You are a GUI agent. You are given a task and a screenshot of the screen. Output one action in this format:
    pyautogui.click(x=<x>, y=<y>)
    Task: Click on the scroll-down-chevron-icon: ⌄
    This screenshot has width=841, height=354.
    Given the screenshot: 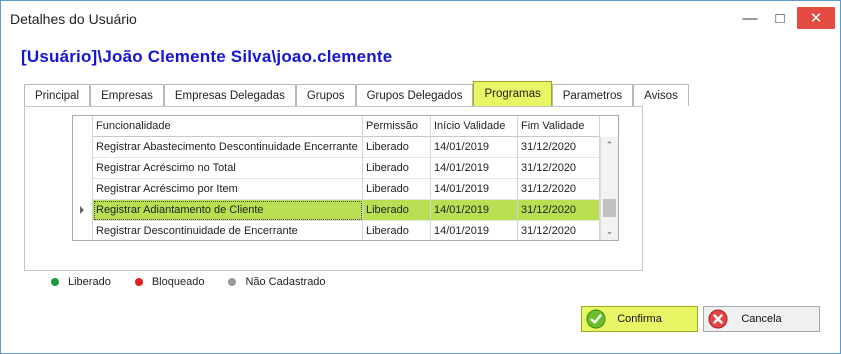 What is the action you would take?
    pyautogui.click(x=609, y=231)
    